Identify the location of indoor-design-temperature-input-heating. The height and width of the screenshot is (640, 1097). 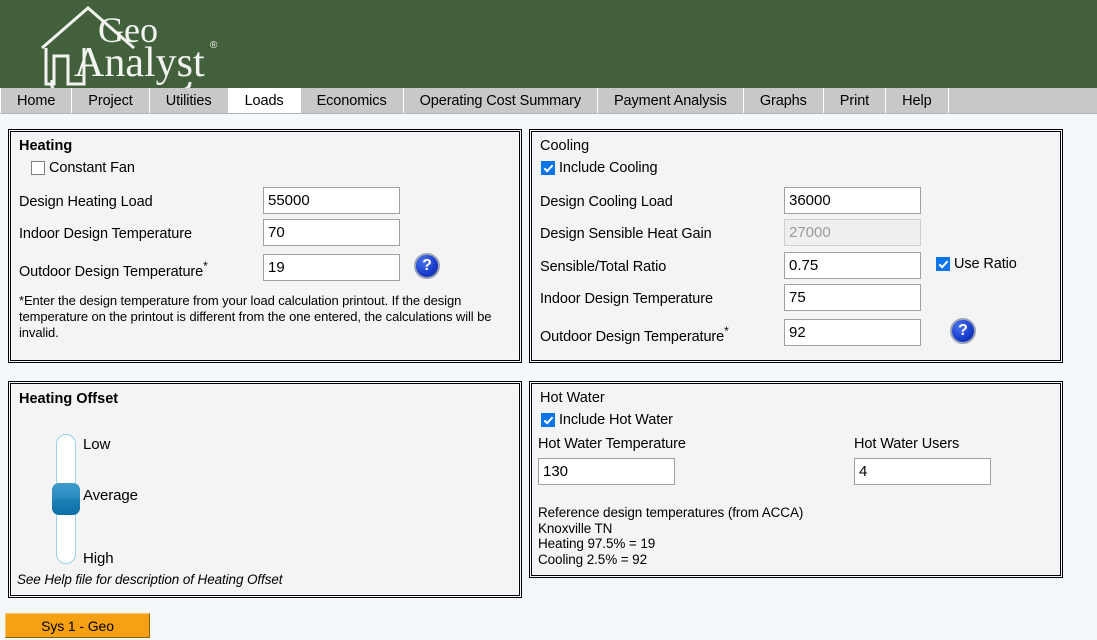
(331, 232).